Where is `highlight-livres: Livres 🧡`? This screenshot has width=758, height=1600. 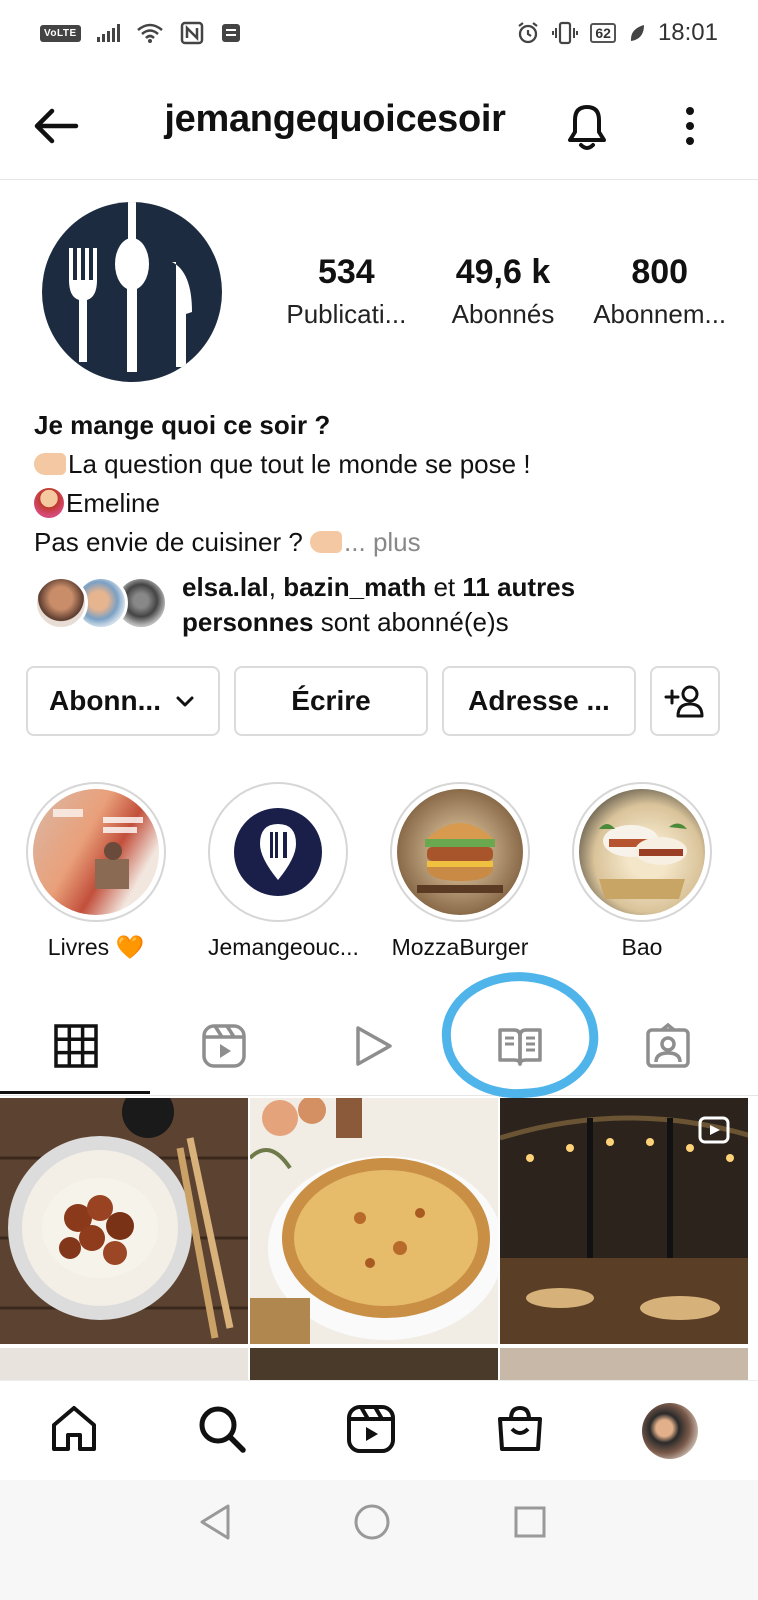 highlight-livres: Livres 🧡 is located at coordinates (96, 871).